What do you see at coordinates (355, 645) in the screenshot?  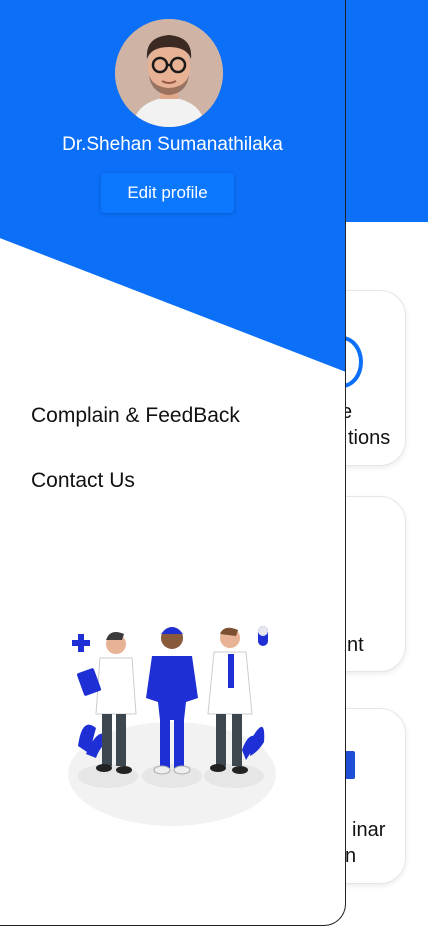 I see `card-label-line1: nt` at bounding box center [355, 645].